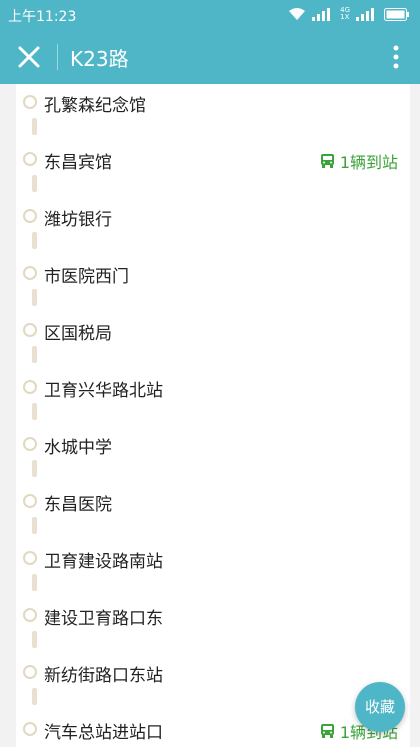  I want to click on stop-name: 潍坊银行, so click(78, 220).